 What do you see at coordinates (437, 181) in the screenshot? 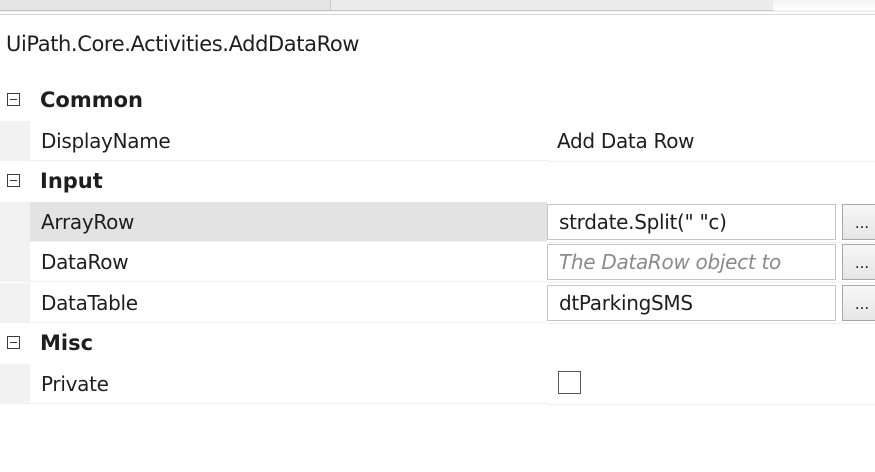
I see `category-input: Input` at bounding box center [437, 181].